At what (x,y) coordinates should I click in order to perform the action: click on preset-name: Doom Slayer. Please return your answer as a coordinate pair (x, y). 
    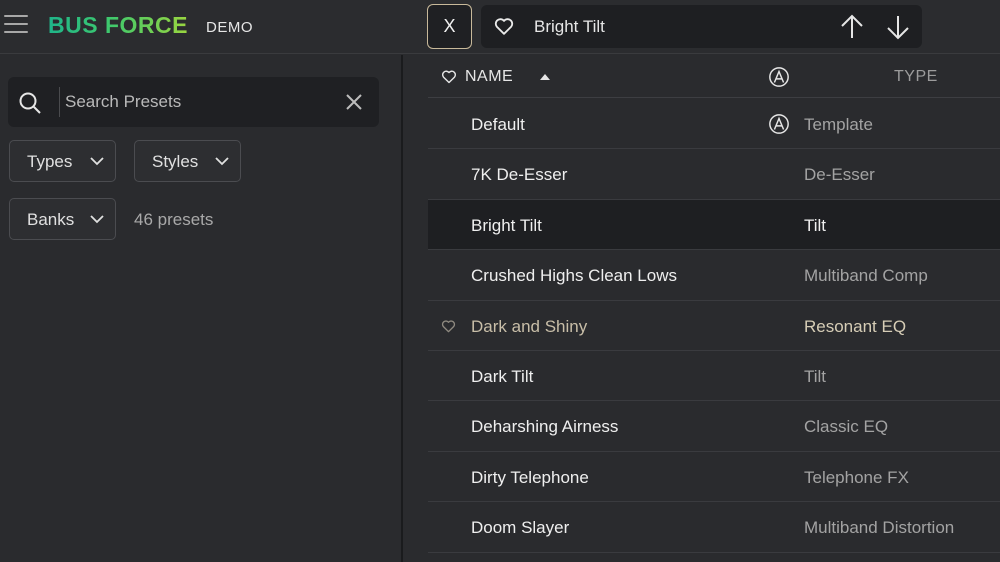
    Looking at the image, I should click on (520, 528).